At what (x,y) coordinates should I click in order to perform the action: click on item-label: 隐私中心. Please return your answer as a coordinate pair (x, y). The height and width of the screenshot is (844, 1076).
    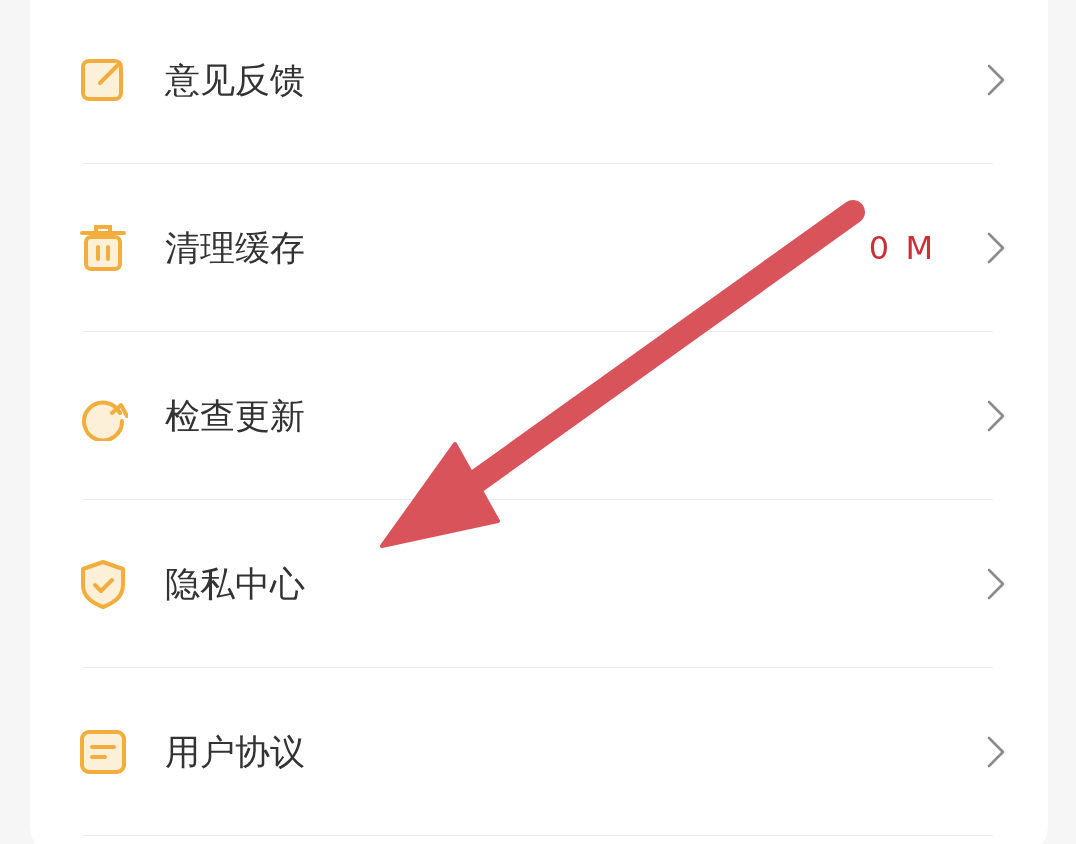
    Looking at the image, I should click on (235, 583).